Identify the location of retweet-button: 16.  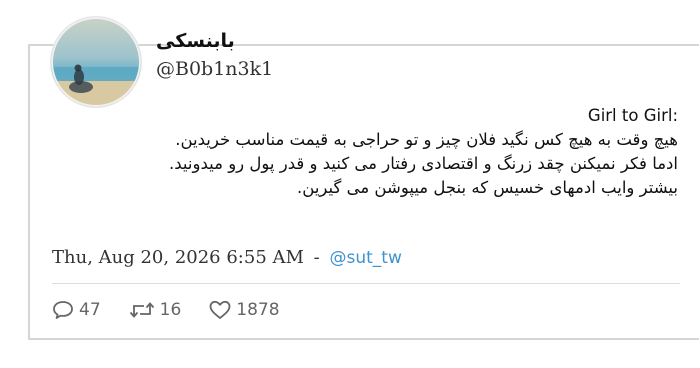
(155, 310).